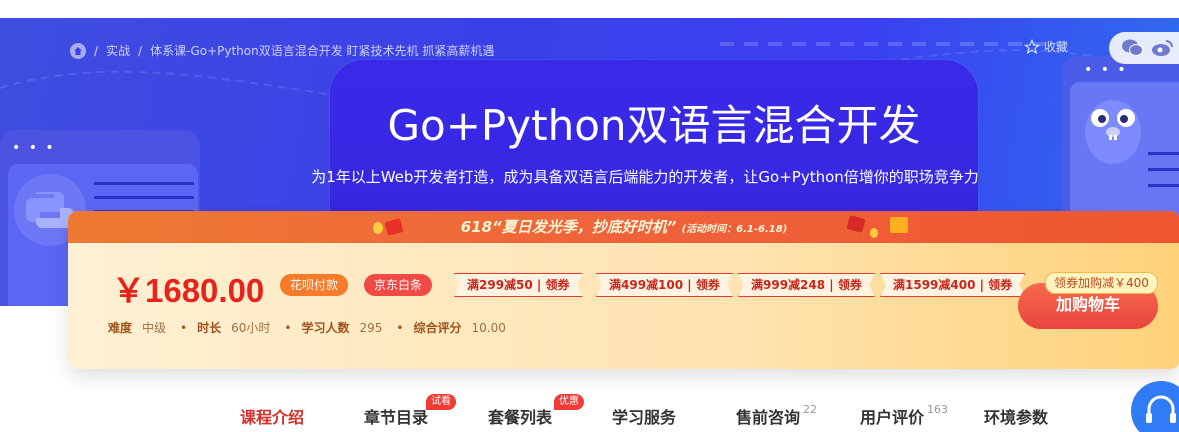  I want to click on breadcrumb-item: 实战, so click(118, 50).